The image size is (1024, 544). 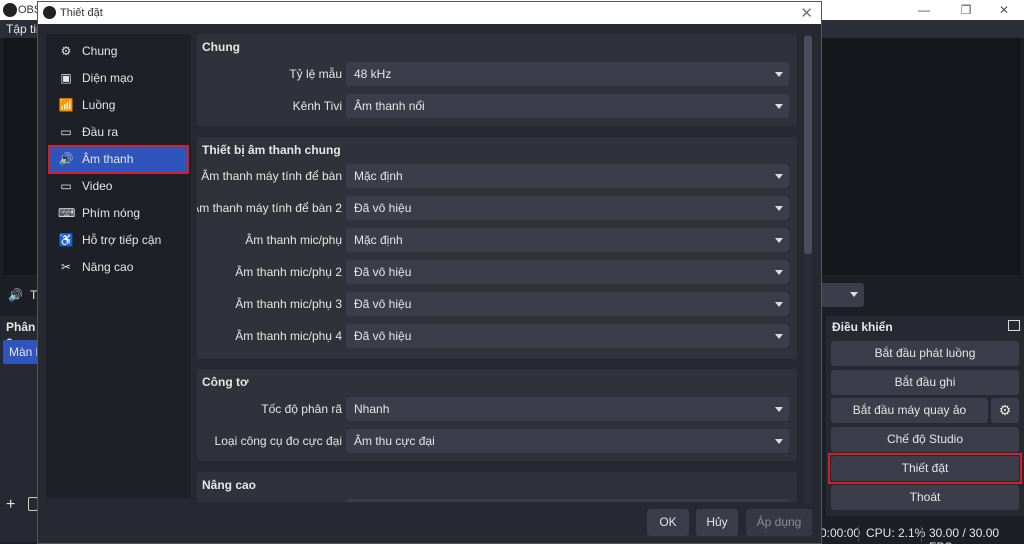 What do you see at coordinates (567, 208) in the screenshot?
I see `desktop-audio-2-select: Đã vô hiệu` at bounding box center [567, 208].